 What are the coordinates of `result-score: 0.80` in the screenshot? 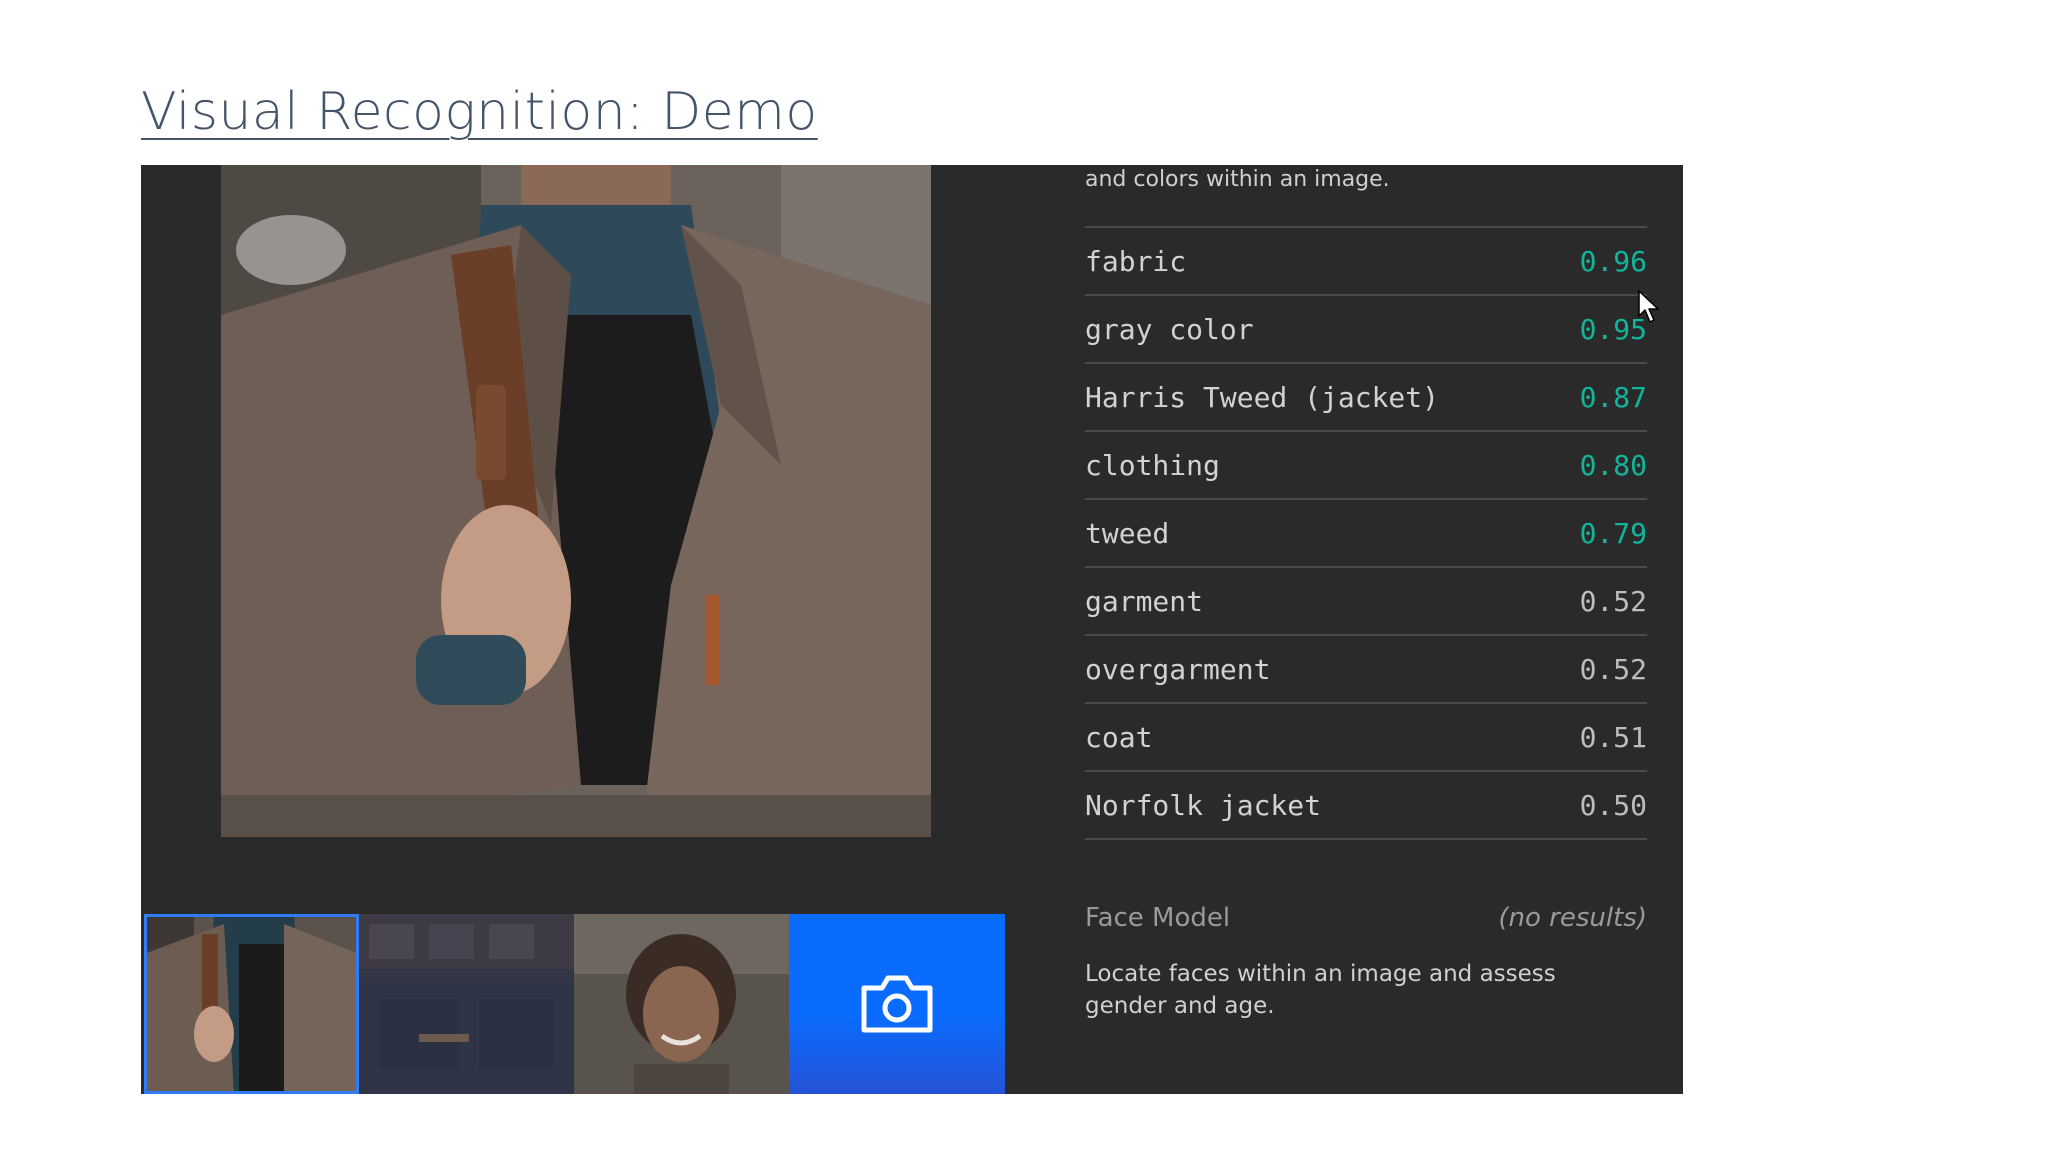 It's located at (1613, 465).